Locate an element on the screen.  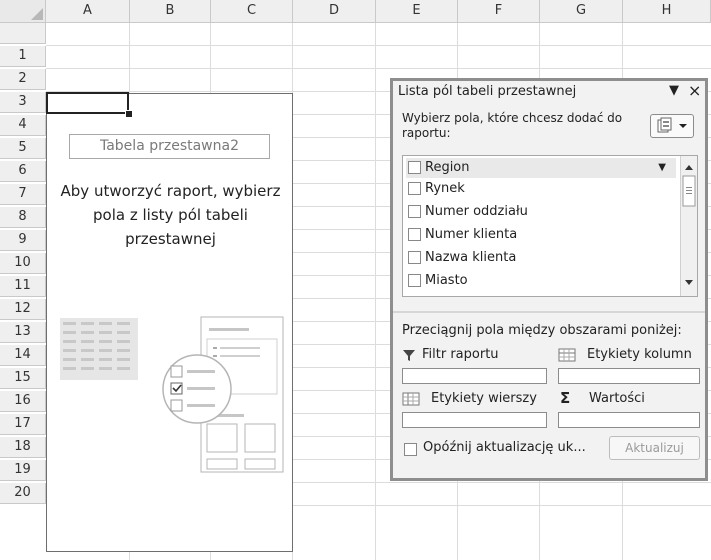
row-labels-icon is located at coordinates (411, 399).